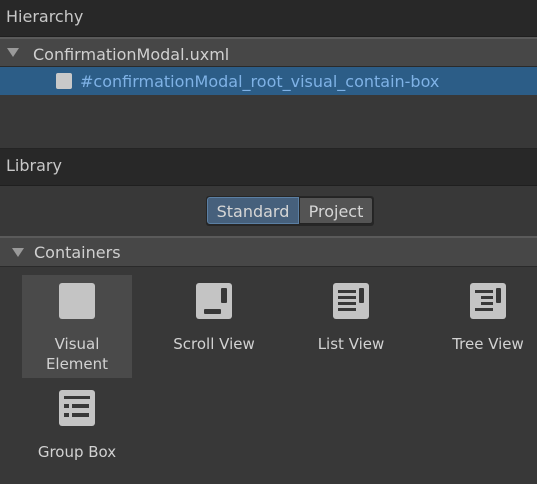 This screenshot has height=484, width=537. Describe the element at coordinates (64, 81) in the screenshot. I see `element-checkbox-icon` at that location.